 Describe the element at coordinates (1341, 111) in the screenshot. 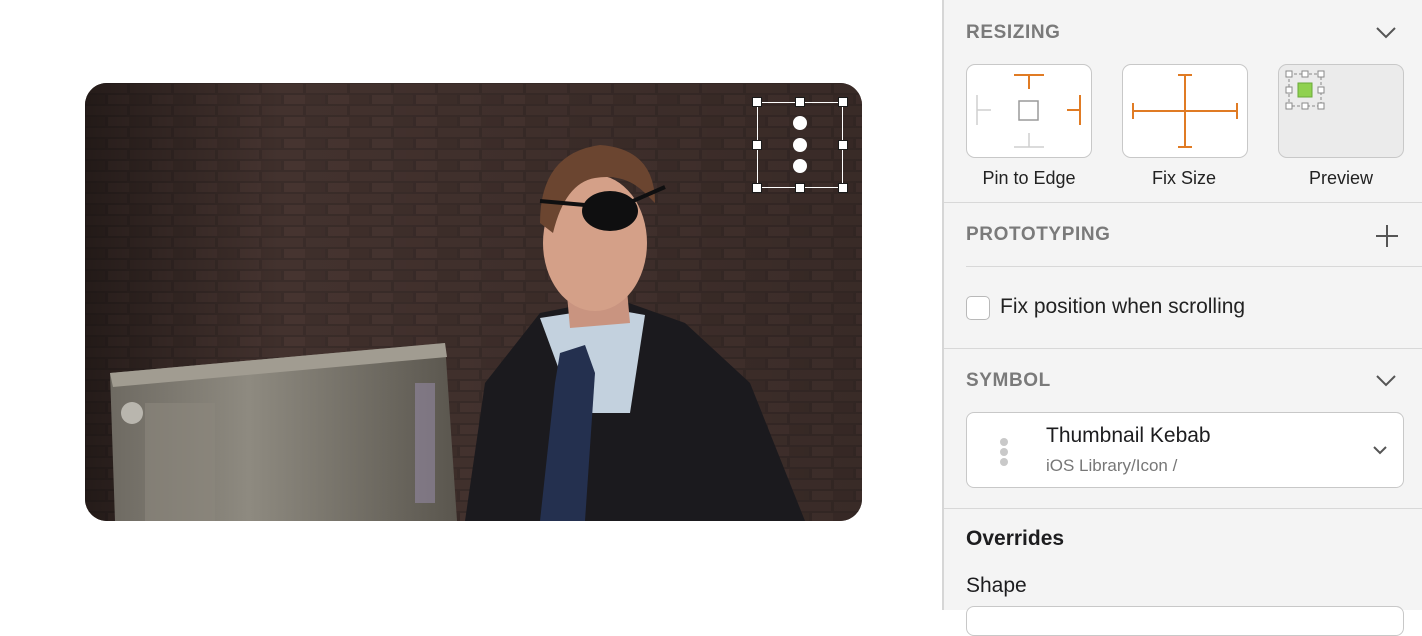

I see `preview-button` at that location.